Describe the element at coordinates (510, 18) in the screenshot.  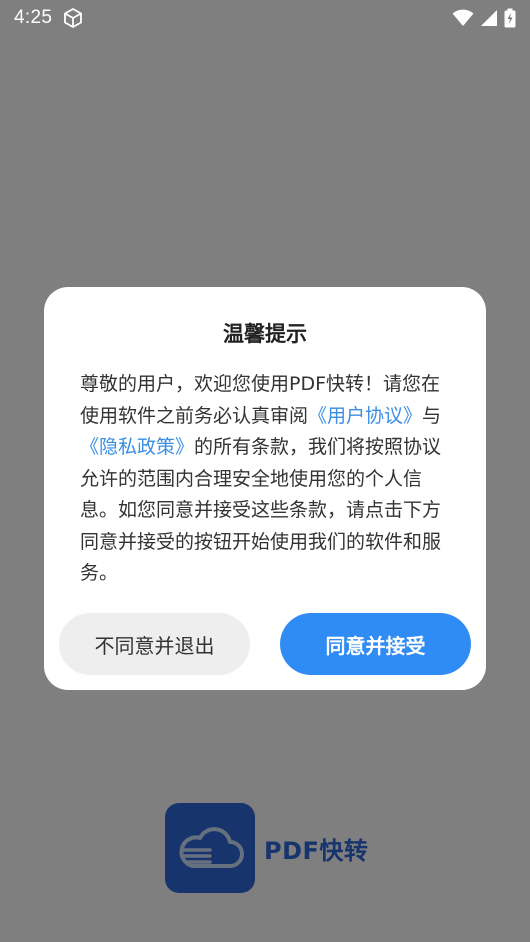
I see `battery-charging-icon` at that location.